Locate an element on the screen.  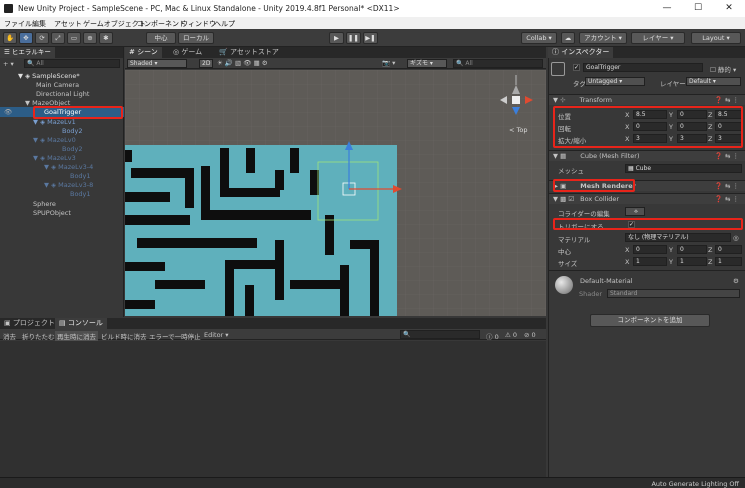
center-x-field: 0 is located at coordinates (650, 249).